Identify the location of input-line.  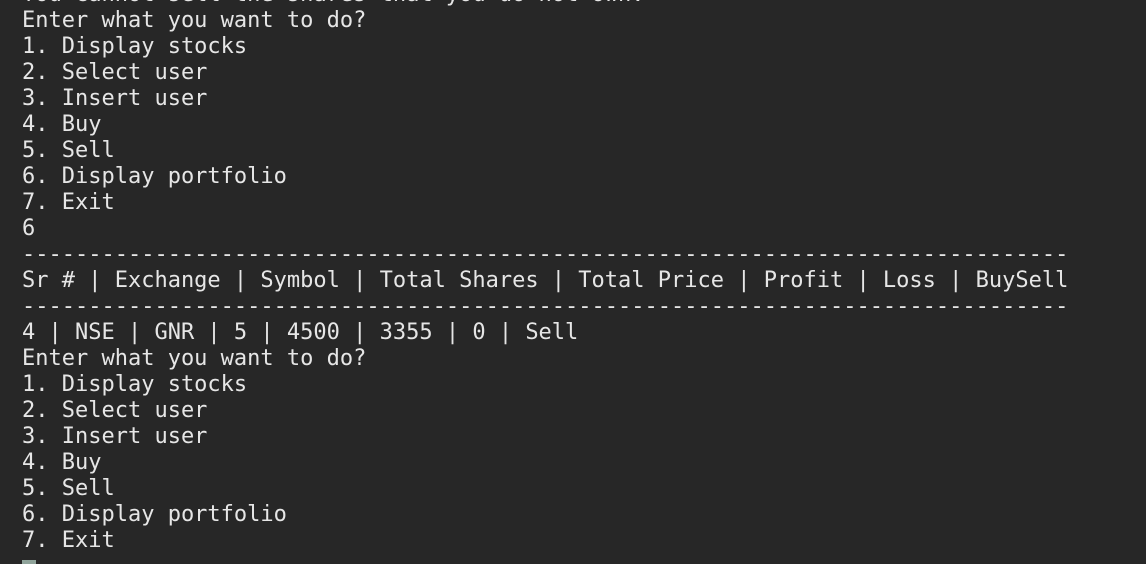
(545, 559).